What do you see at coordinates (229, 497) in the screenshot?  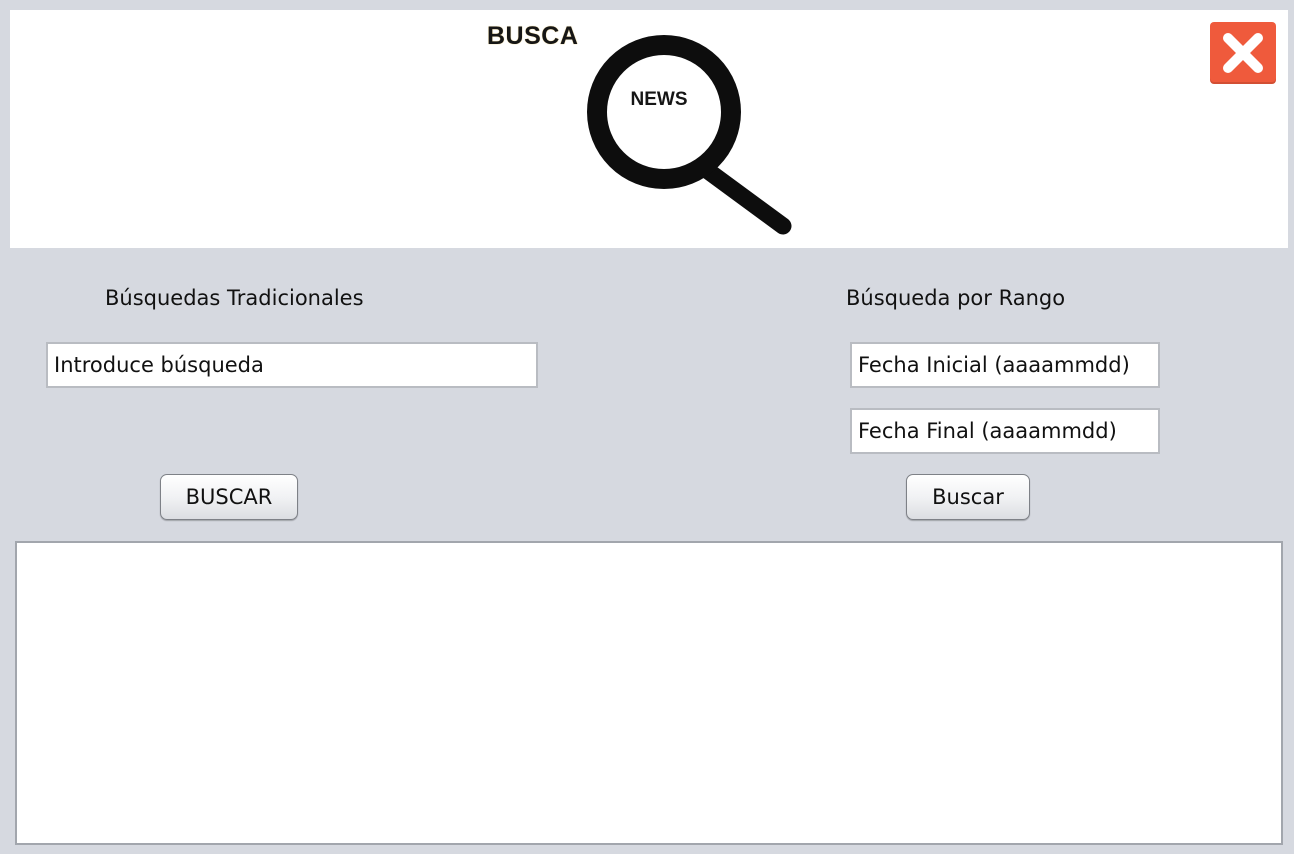 I see `buscar-button: BUSCAR` at bounding box center [229, 497].